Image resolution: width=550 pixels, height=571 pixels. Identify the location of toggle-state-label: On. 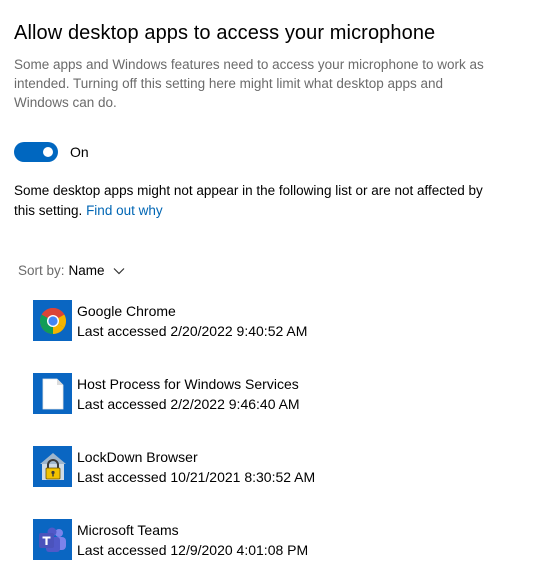
(79, 152).